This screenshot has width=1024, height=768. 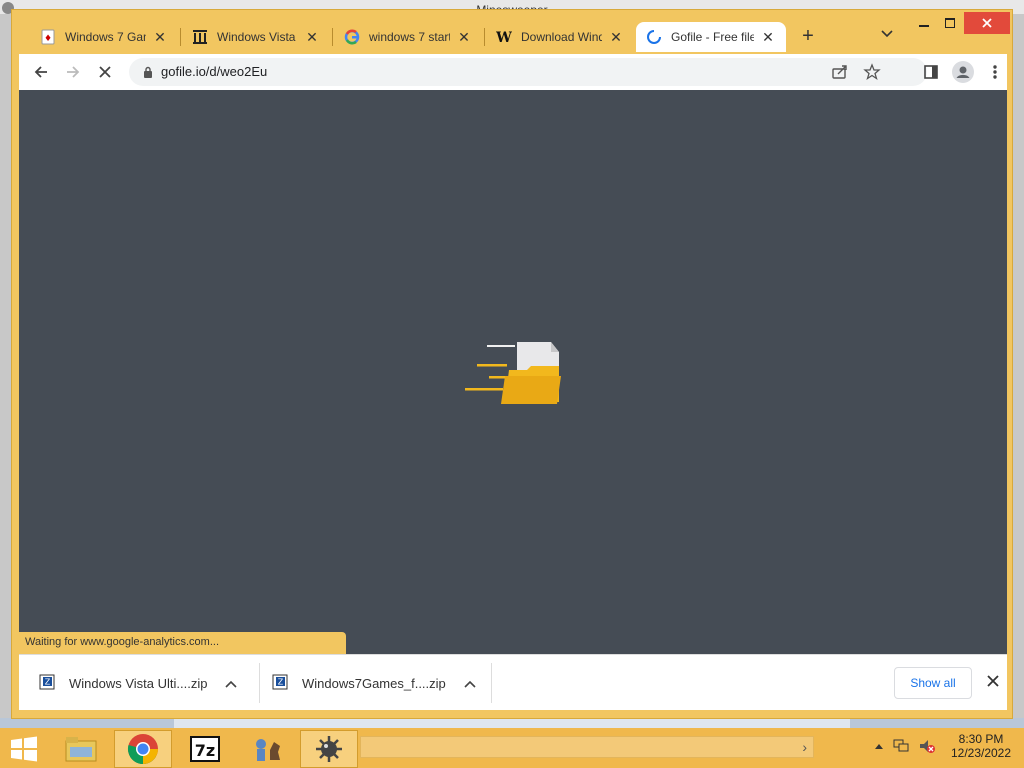 I want to click on windows-logo-icon, so click(x=24, y=749).